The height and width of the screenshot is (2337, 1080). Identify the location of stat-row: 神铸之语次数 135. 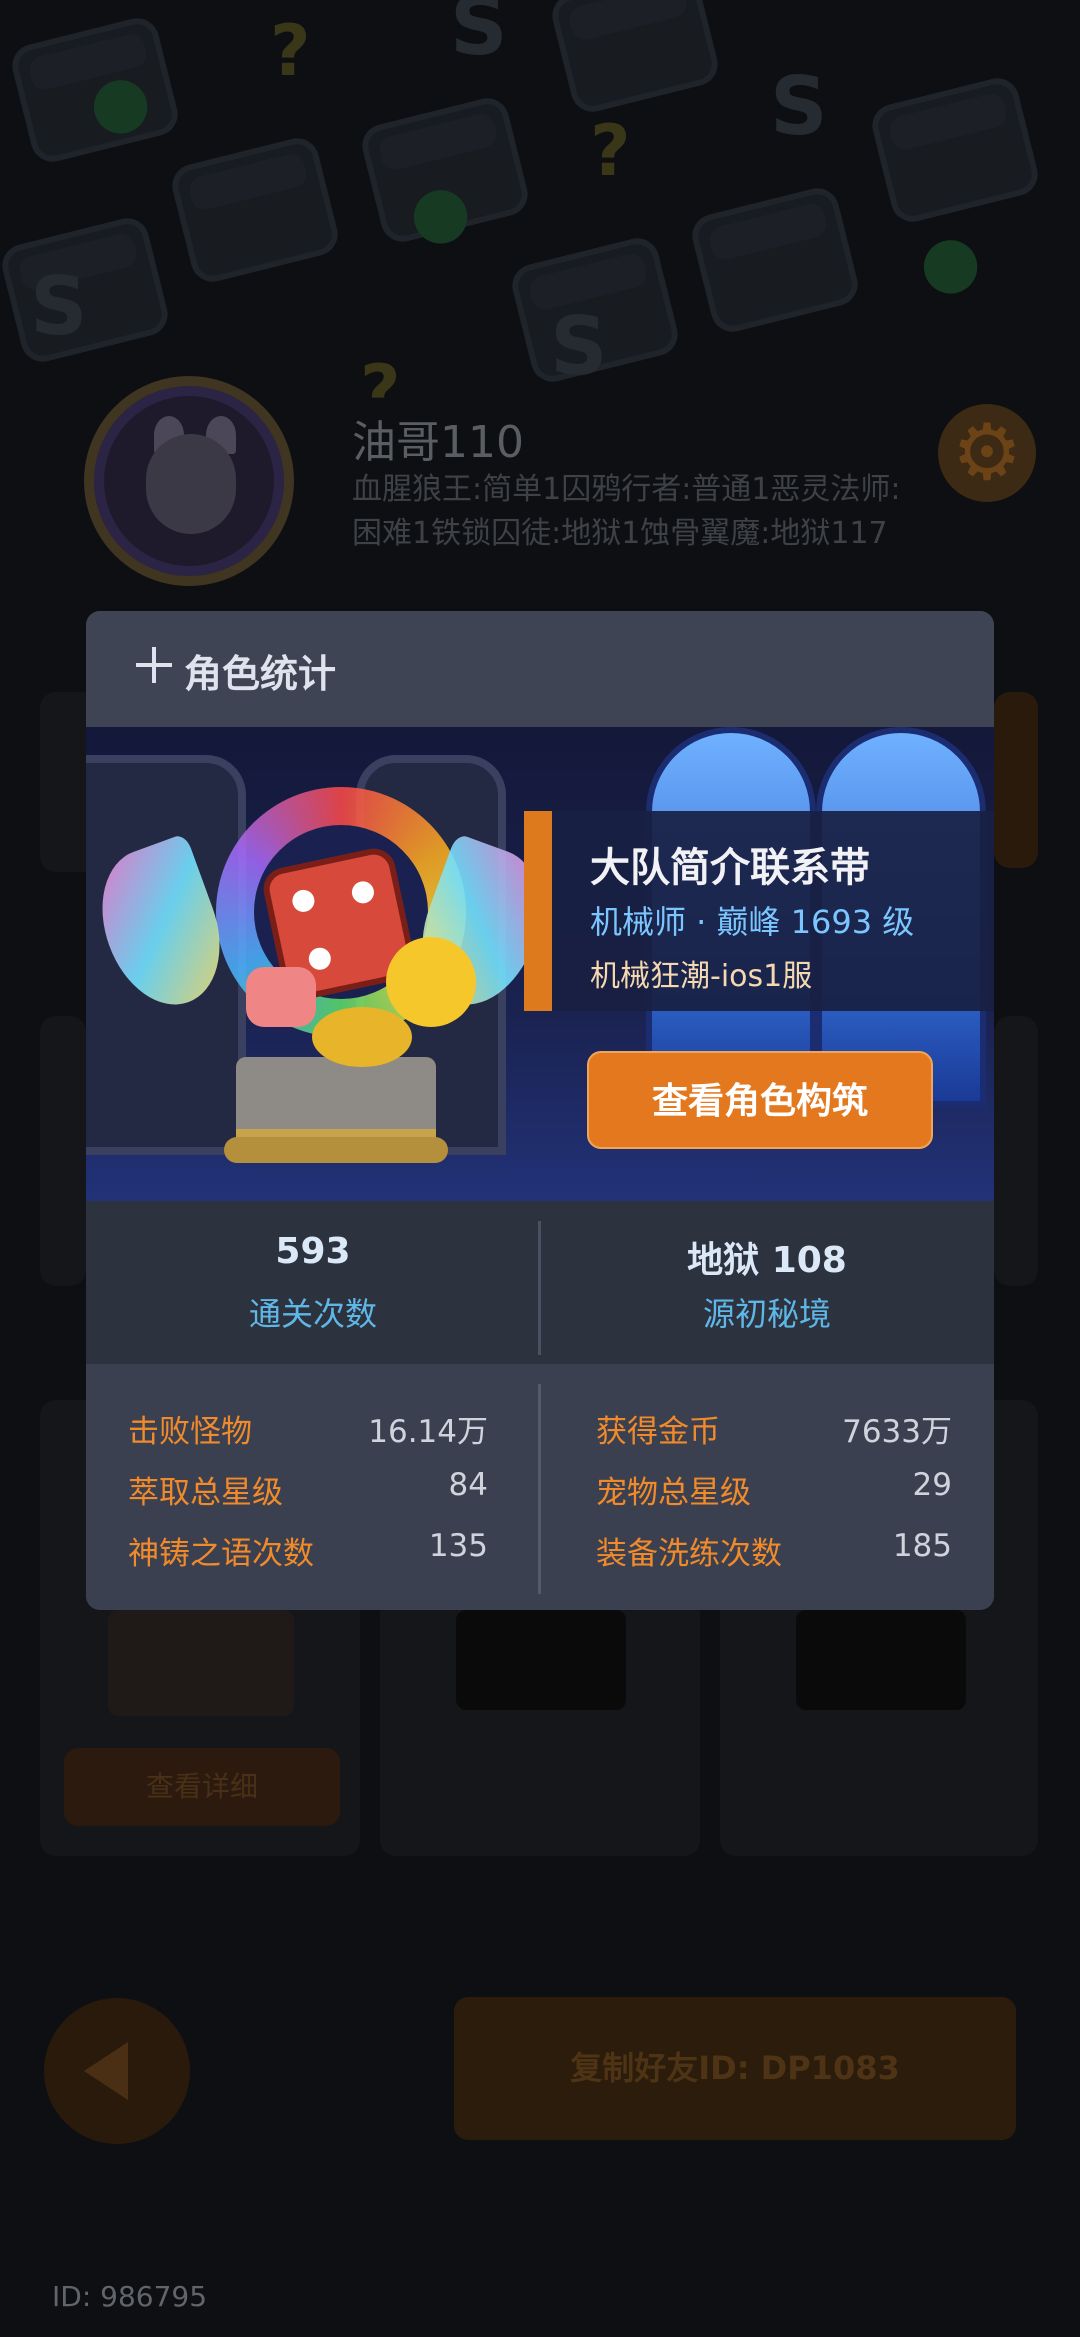
(308, 1553).